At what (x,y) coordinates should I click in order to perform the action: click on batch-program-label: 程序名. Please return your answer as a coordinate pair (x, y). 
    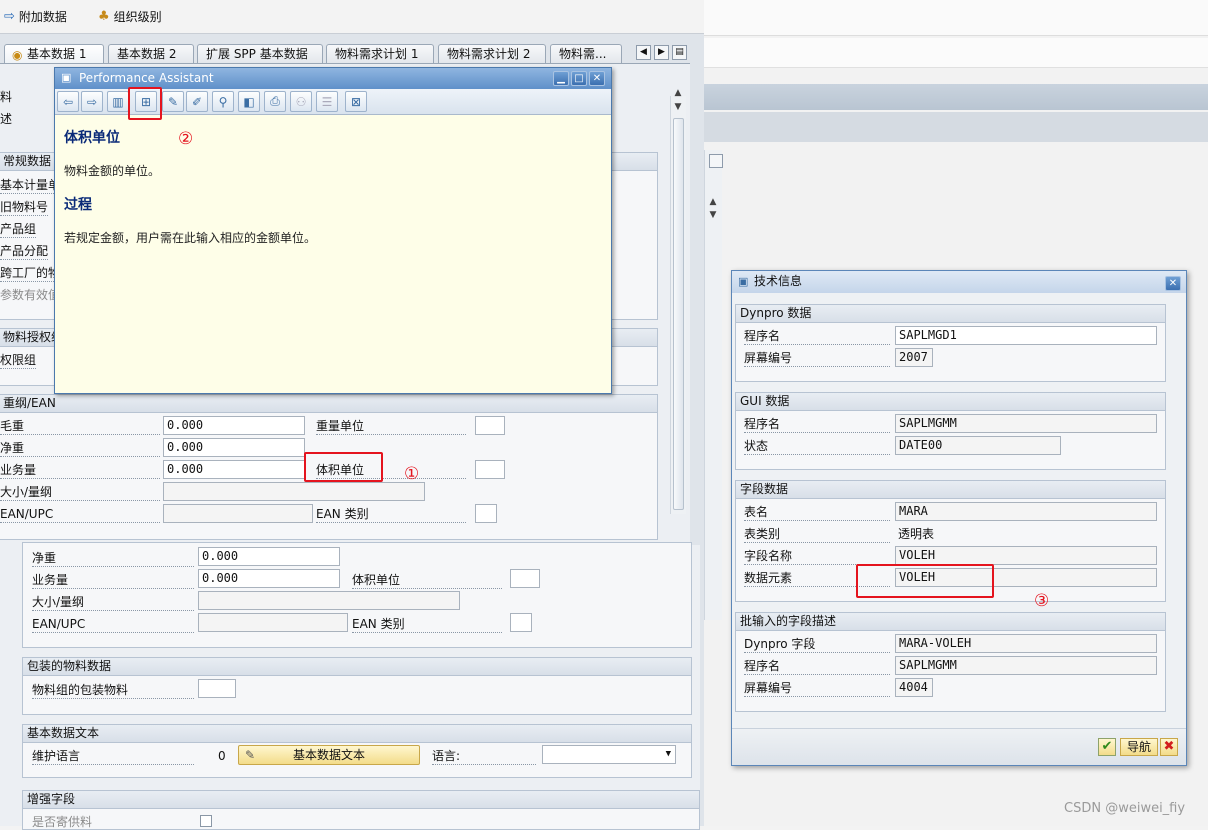
    Looking at the image, I should click on (817, 666).